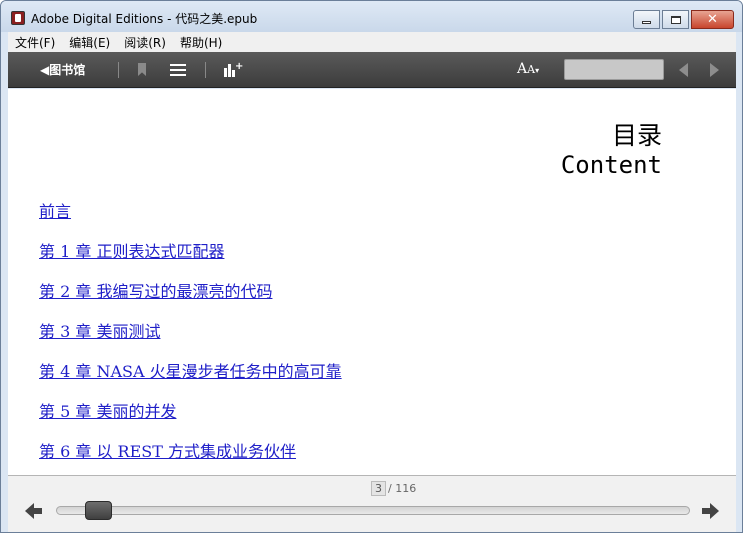 The width and height of the screenshot is (743, 533). I want to click on menu-bar: 文件(F) 编辑(E) 阅读(R) 帮助(H), so click(372, 42).